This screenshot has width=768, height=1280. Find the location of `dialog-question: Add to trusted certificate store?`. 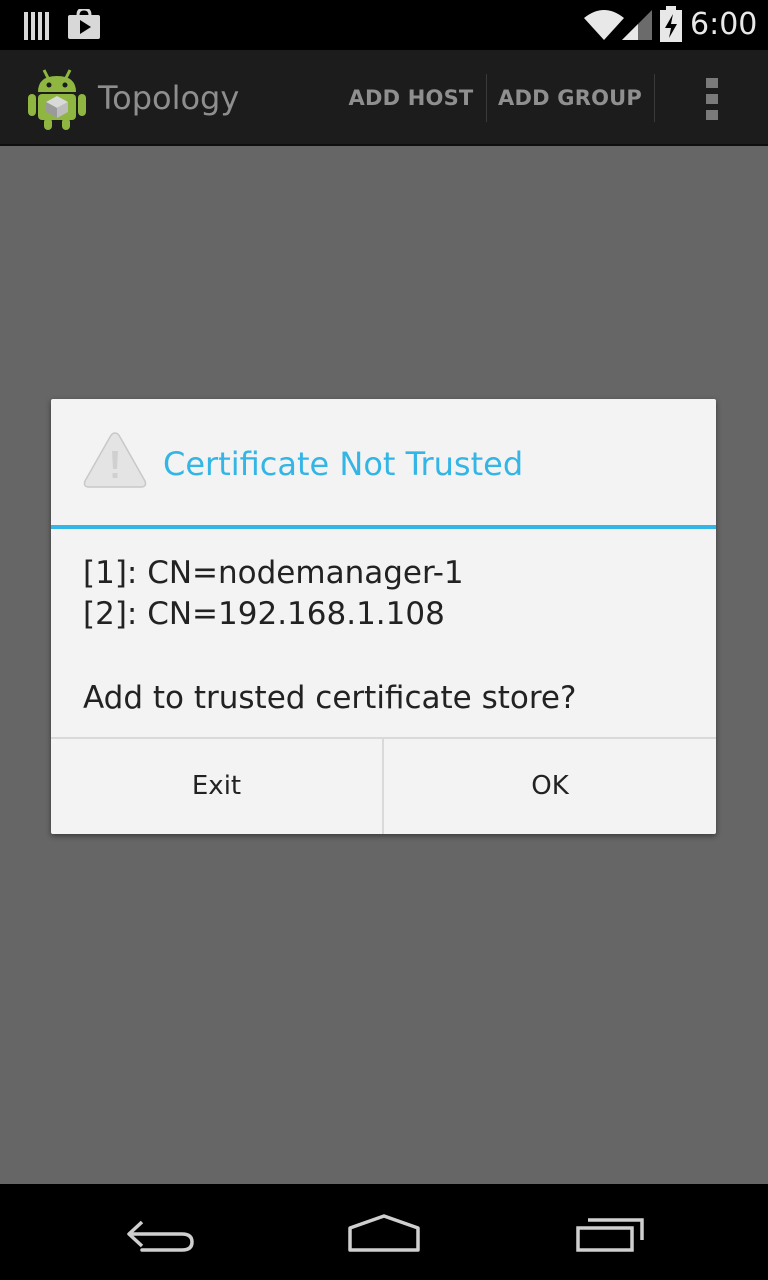

dialog-question: Add to trusted certificate store? is located at coordinates (330, 698).